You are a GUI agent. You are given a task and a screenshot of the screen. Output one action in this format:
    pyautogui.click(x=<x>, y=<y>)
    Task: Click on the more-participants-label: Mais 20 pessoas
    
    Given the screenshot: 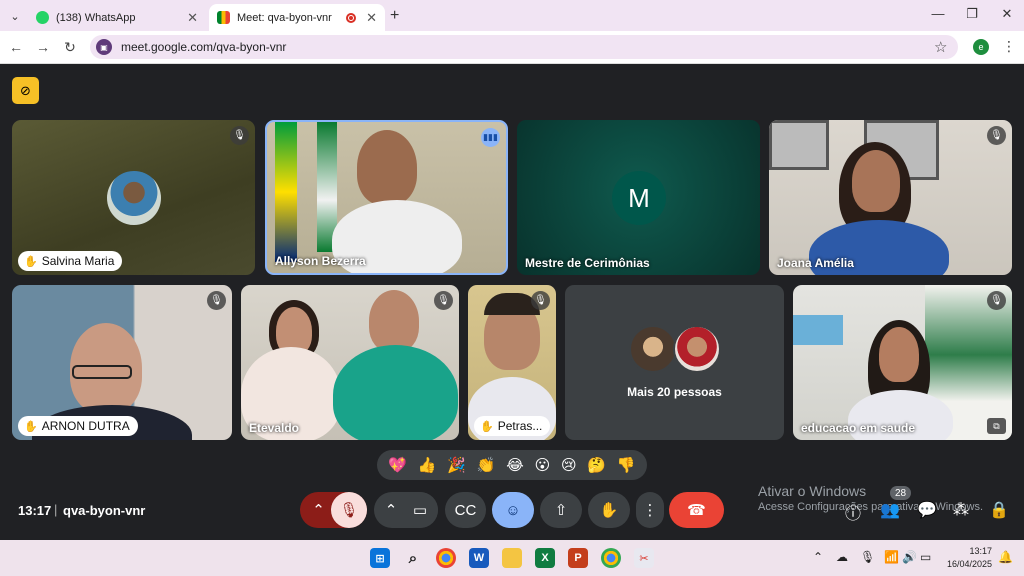 What is the action you would take?
    pyautogui.click(x=674, y=392)
    